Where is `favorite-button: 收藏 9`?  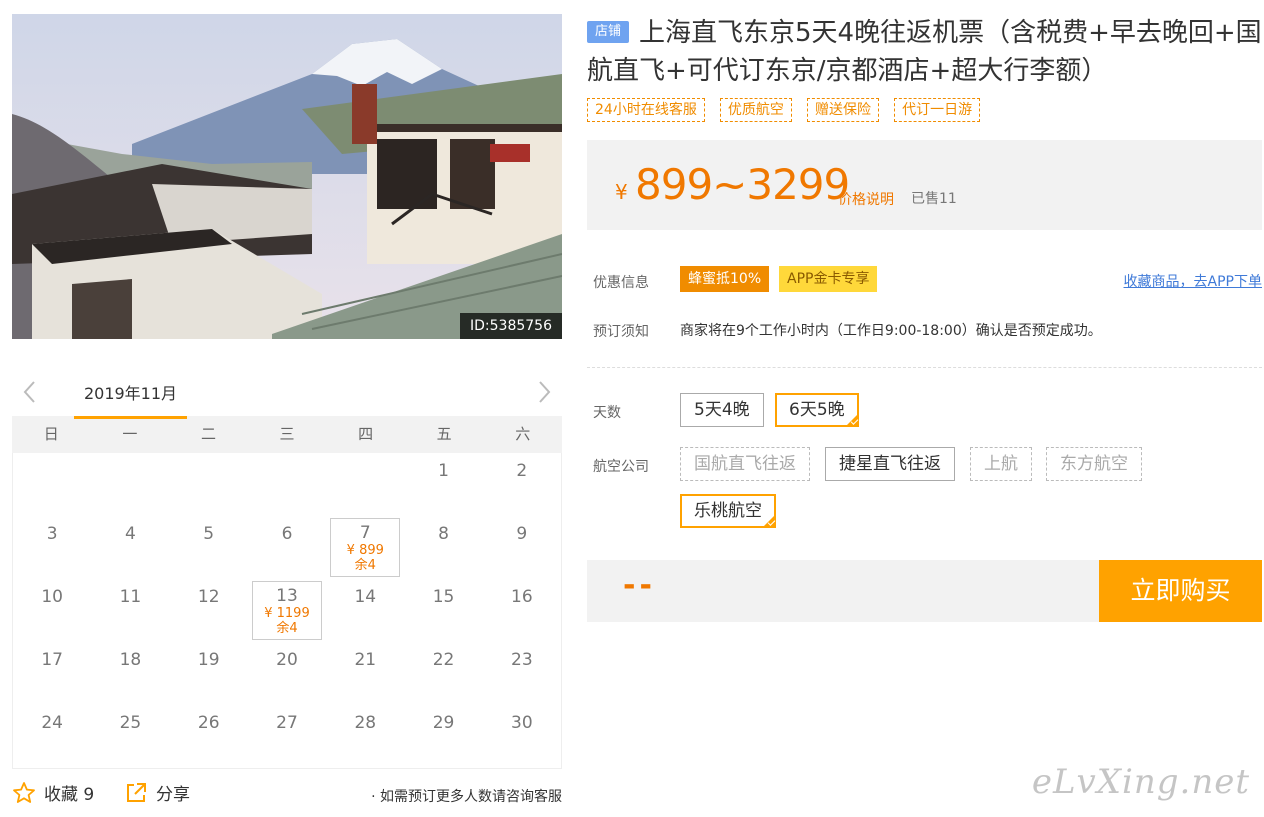 favorite-button: 收藏 9 is located at coordinates (53, 792).